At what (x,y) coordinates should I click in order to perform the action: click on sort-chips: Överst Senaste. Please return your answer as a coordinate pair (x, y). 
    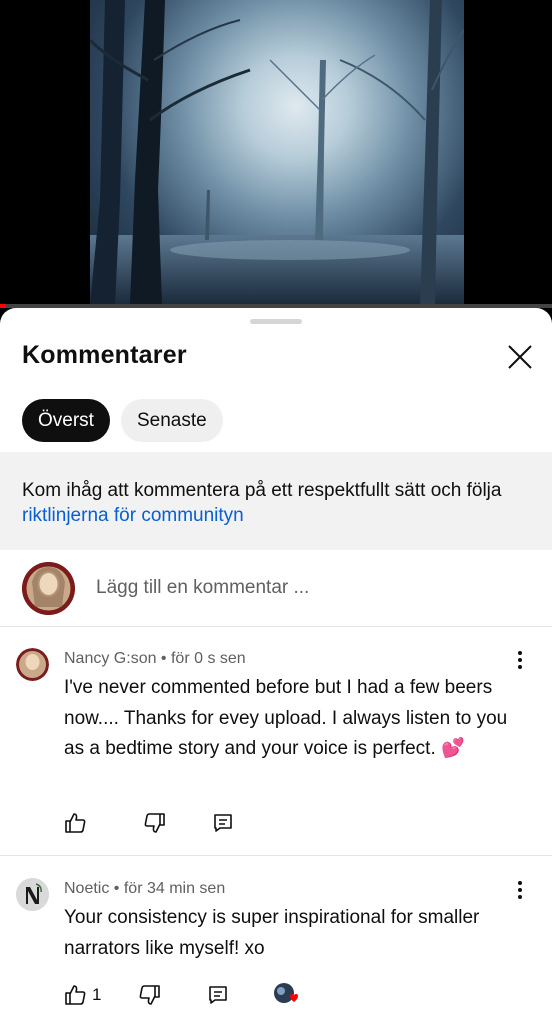
    Looking at the image, I should click on (122, 420).